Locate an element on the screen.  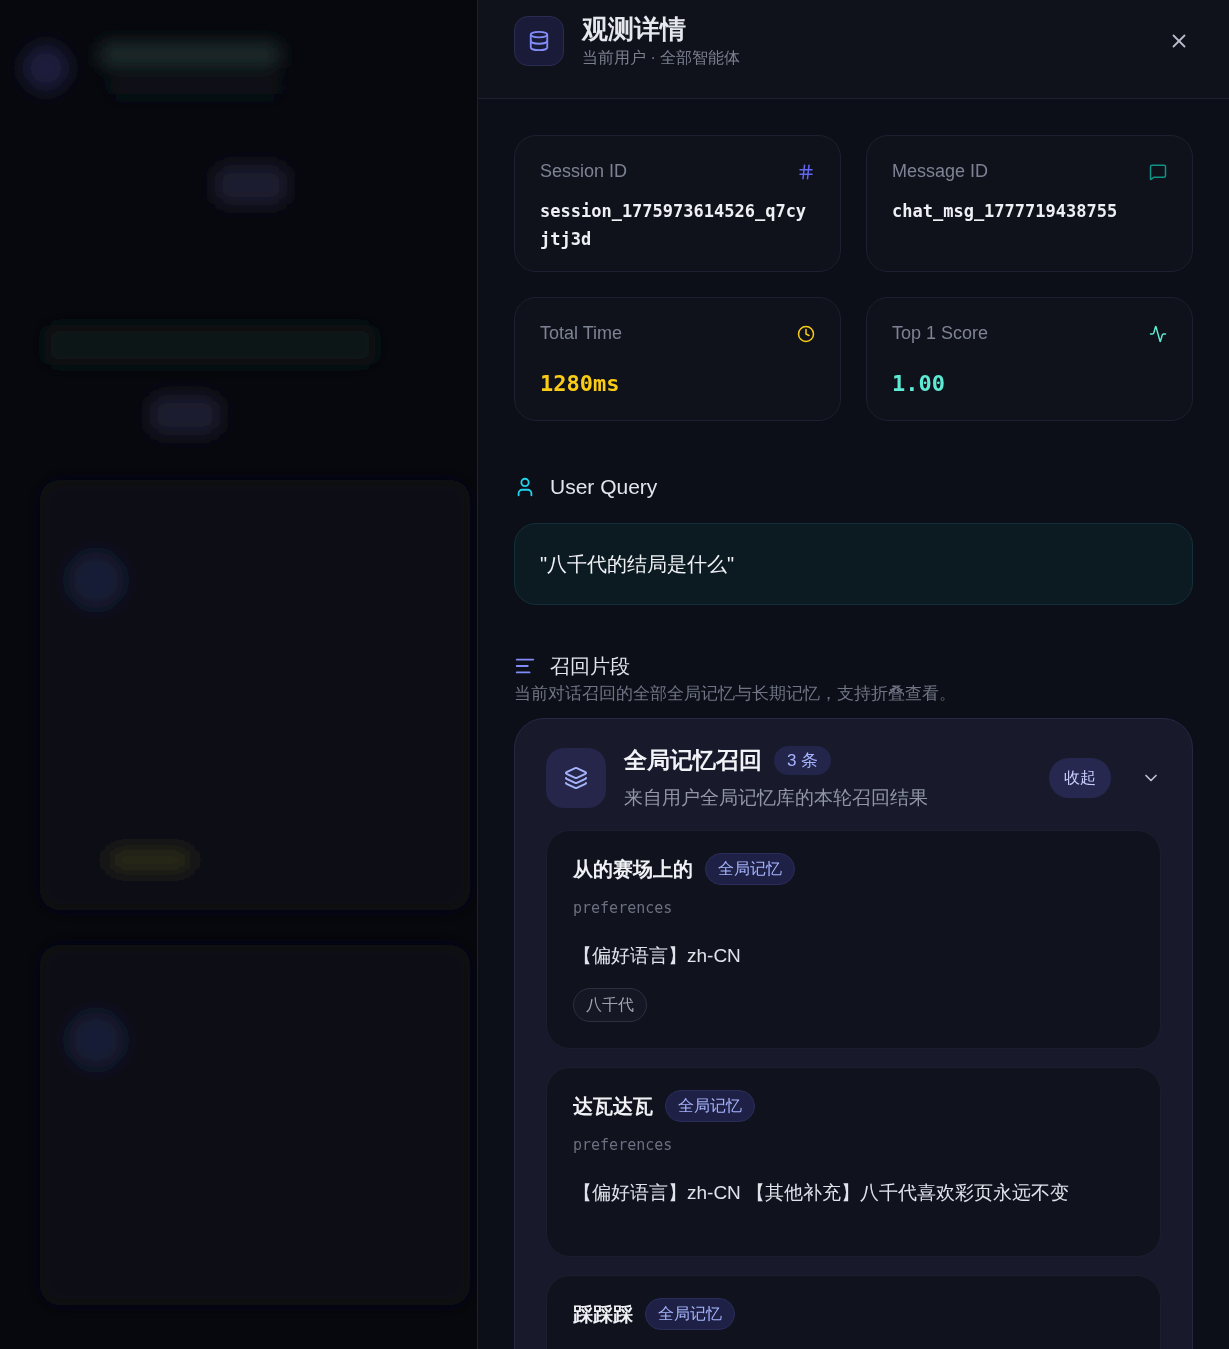
memory-title: 达瓦达瓦 is located at coordinates (613, 1106).